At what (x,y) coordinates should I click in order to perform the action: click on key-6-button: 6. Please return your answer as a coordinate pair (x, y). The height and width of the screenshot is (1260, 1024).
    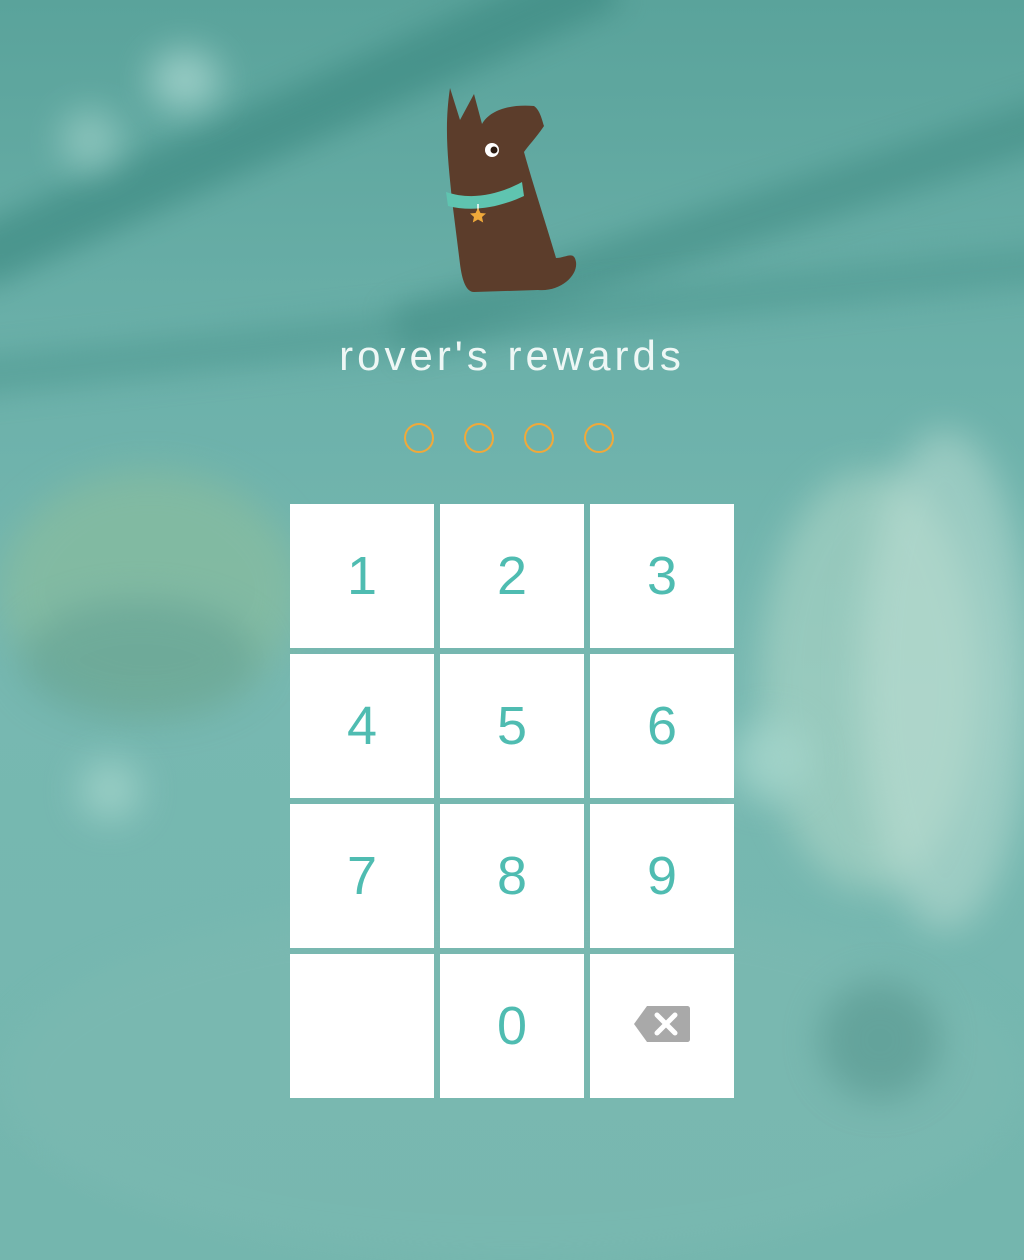
    Looking at the image, I should click on (662, 726).